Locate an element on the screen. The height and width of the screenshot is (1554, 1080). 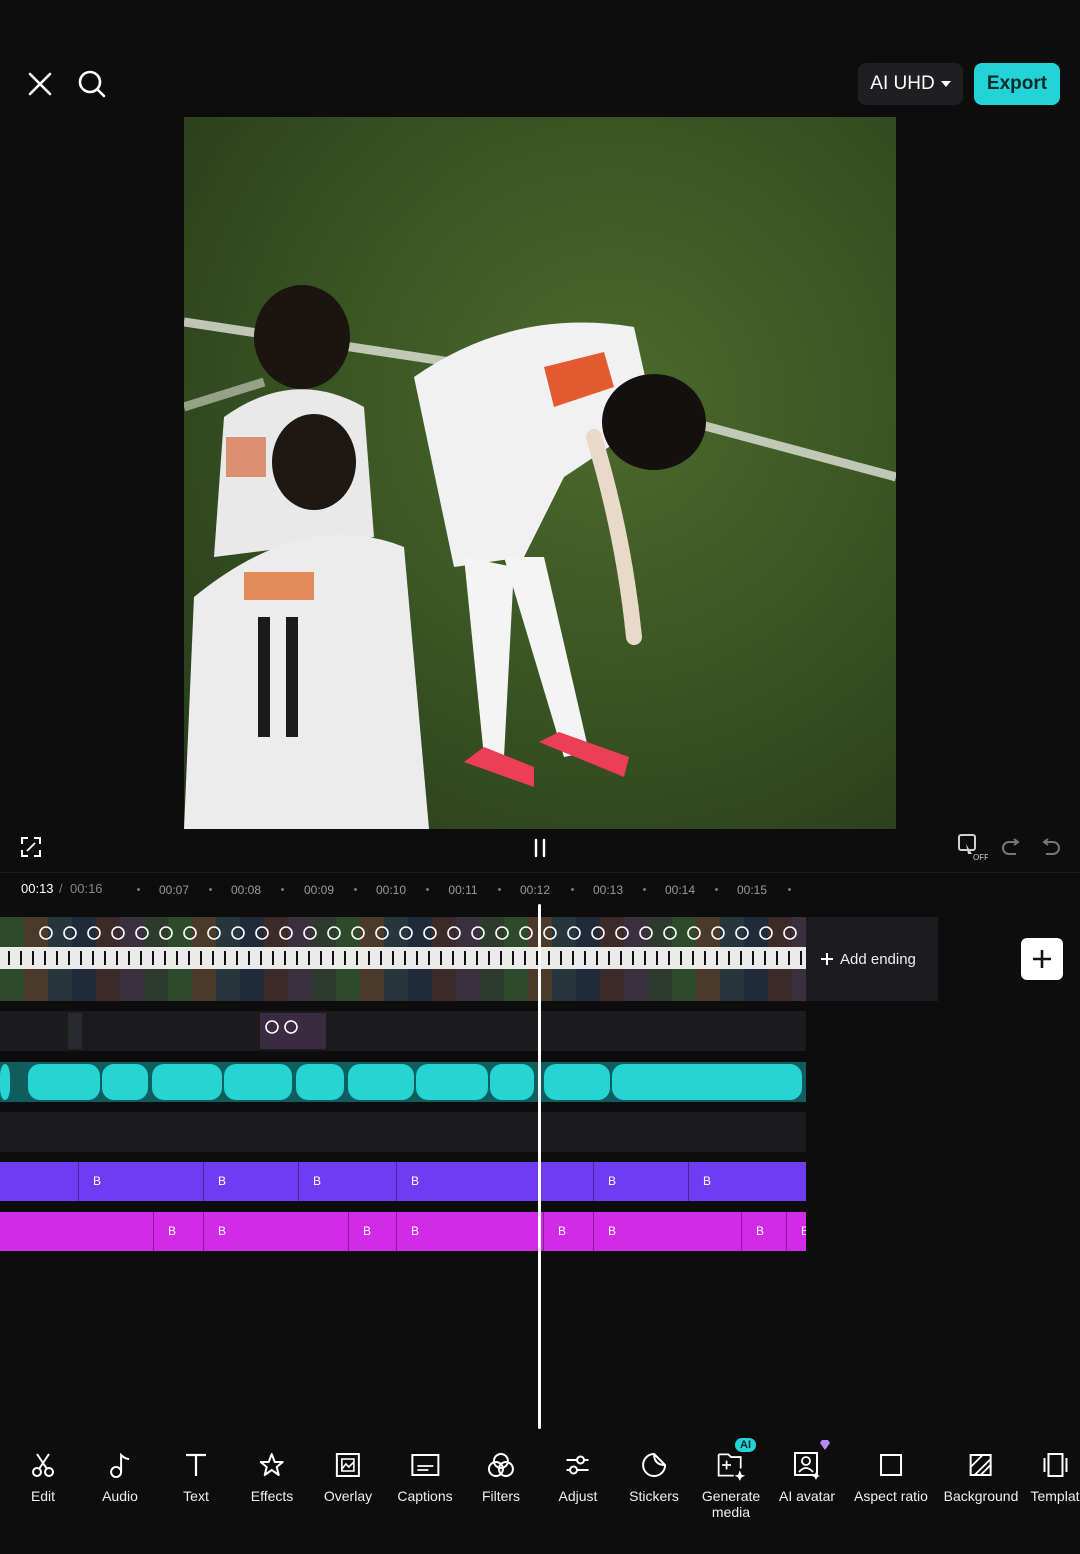
tool-effects: Effects is located at coordinates (272, 1477).